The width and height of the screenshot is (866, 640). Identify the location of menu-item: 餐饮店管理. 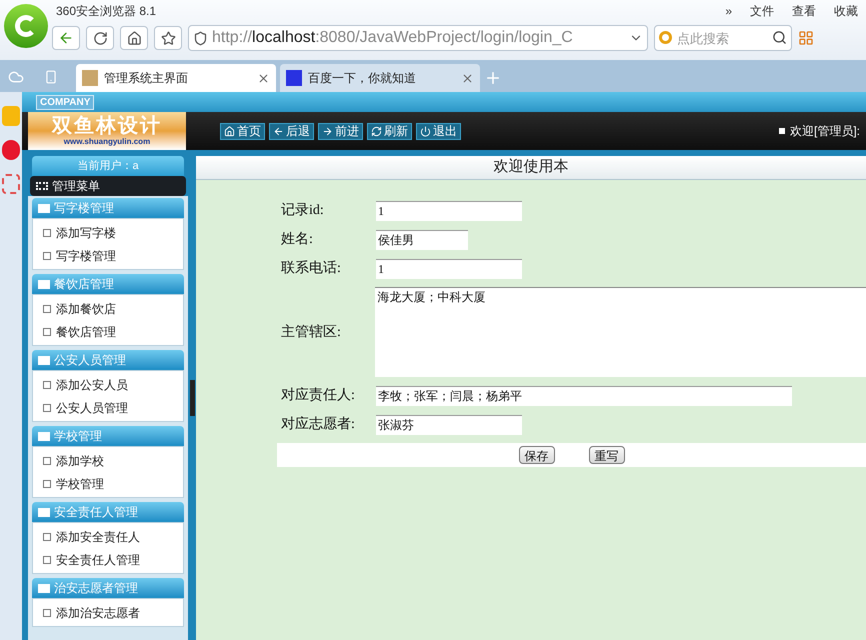
(108, 331).